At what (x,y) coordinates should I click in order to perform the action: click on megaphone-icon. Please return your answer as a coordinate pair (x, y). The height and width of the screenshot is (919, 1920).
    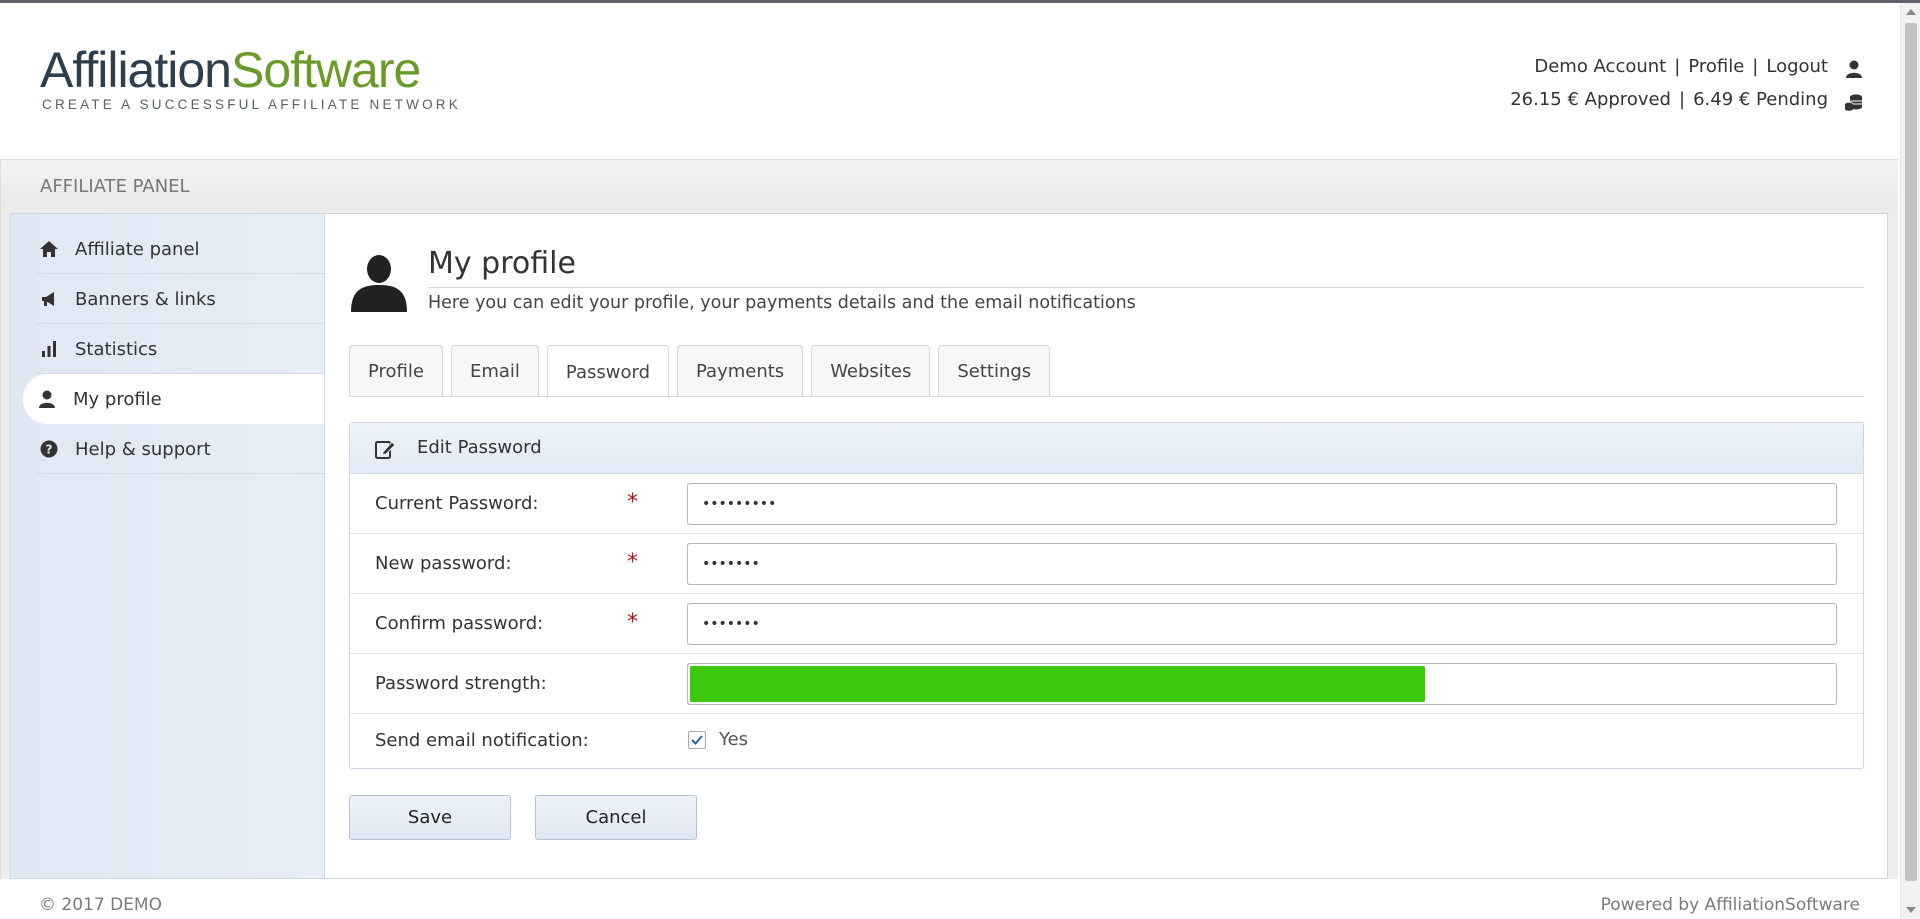
    Looking at the image, I should click on (49, 299).